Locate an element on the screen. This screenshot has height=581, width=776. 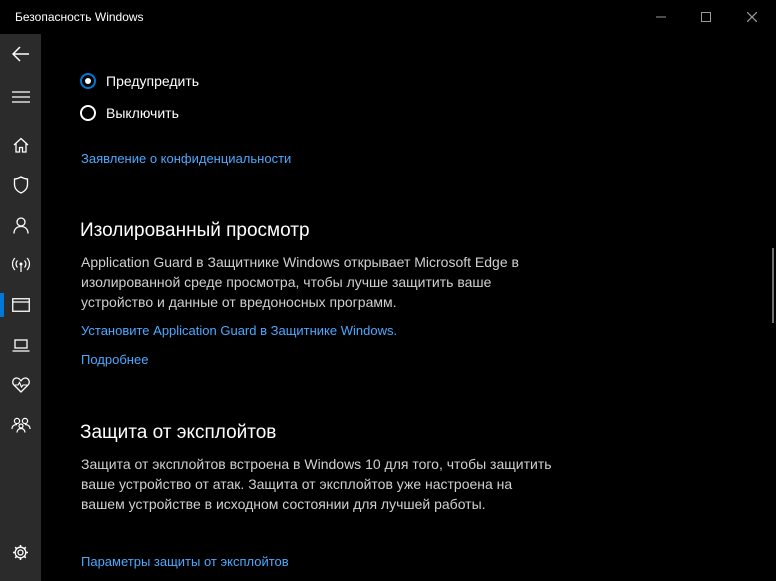
minimize-icon is located at coordinates (661, 17).